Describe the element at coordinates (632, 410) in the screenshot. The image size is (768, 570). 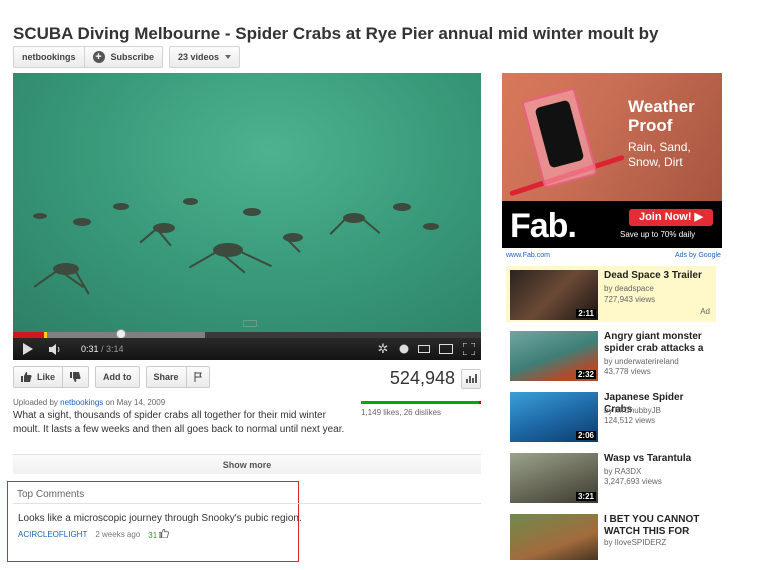
I see `related-channel: by MrChubbyJB` at that location.